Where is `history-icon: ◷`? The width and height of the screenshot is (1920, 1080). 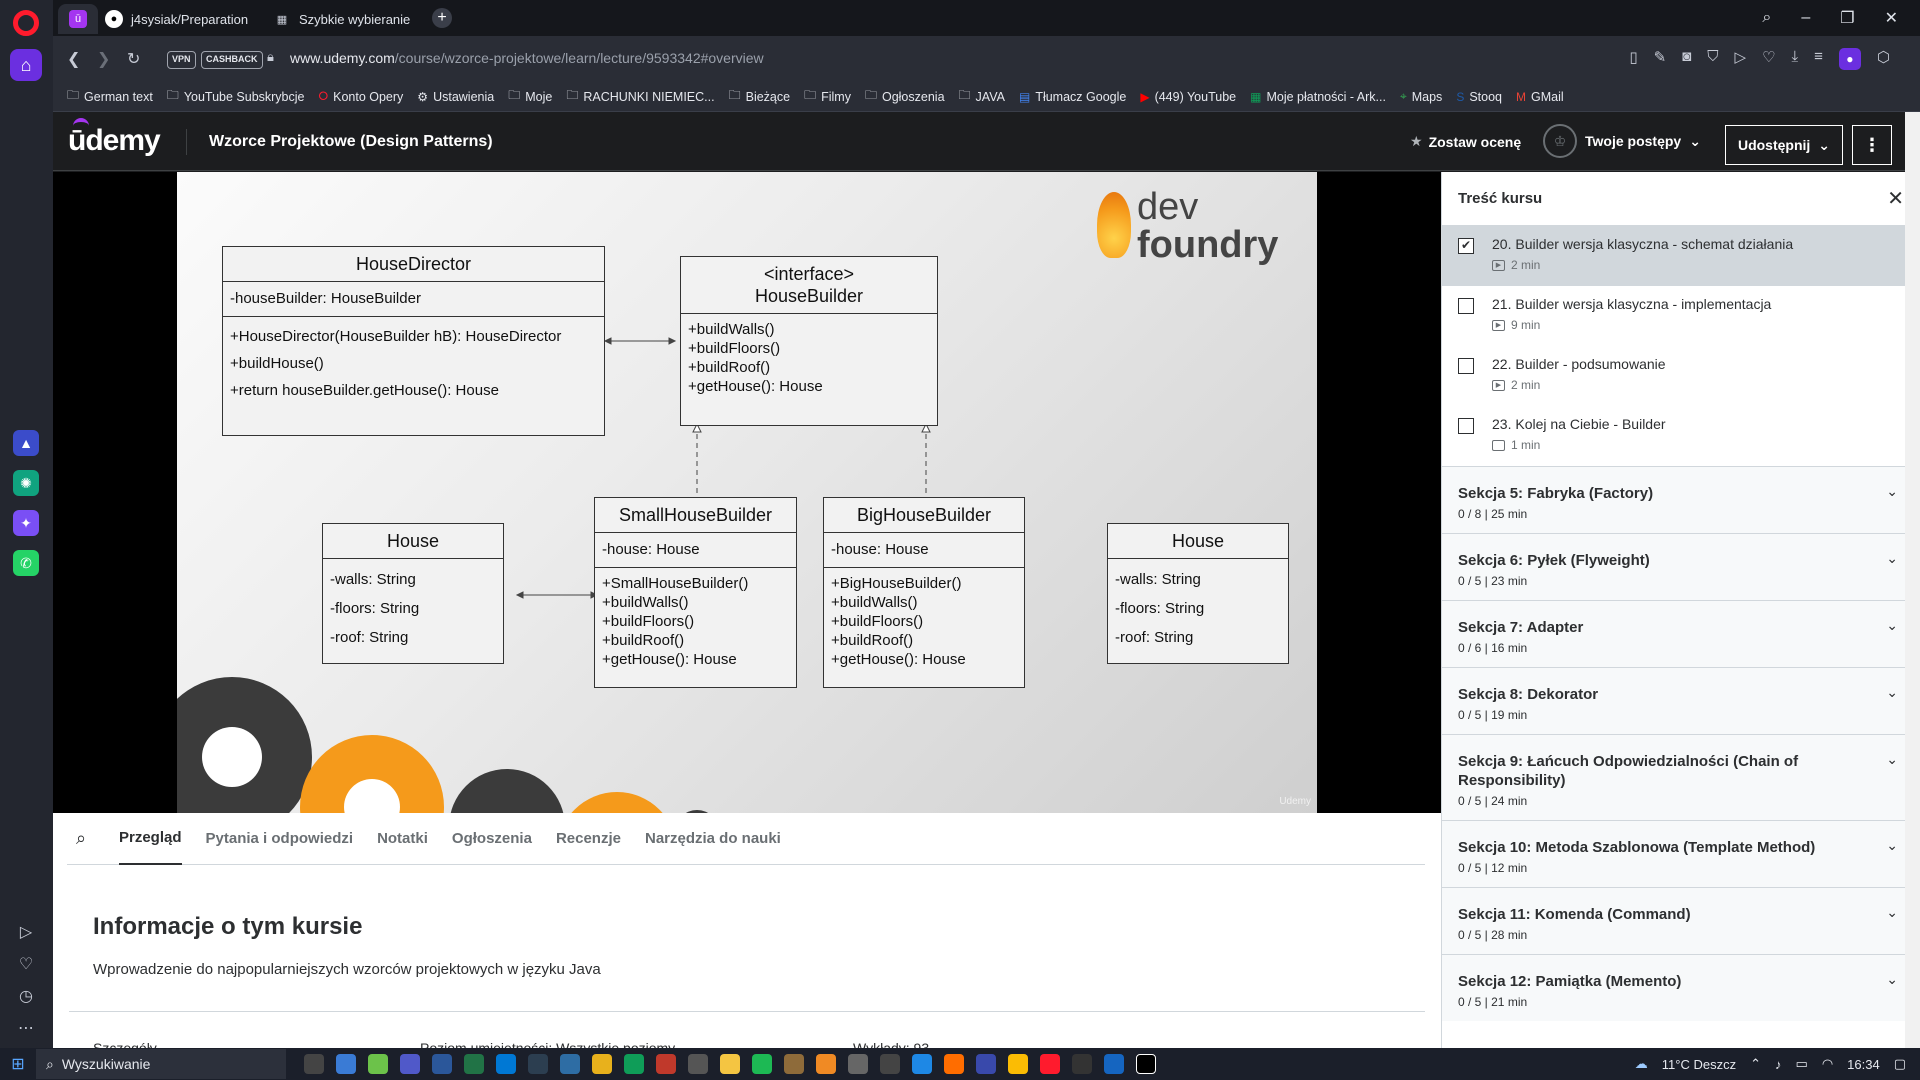 history-icon: ◷ is located at coordinates (26, 996).